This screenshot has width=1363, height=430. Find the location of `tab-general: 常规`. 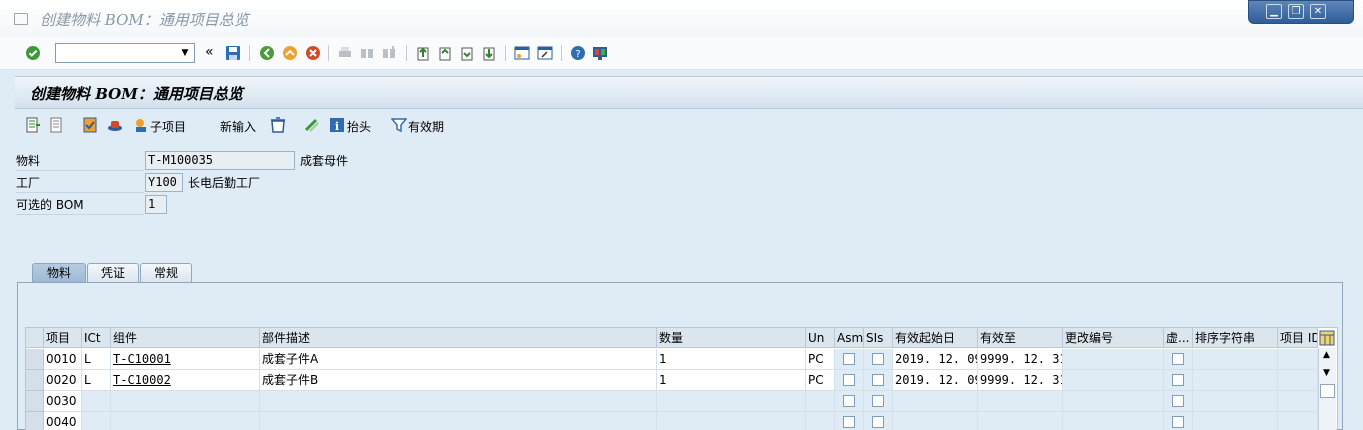

tab-general: 常规 is located at coordinates (166, 273).